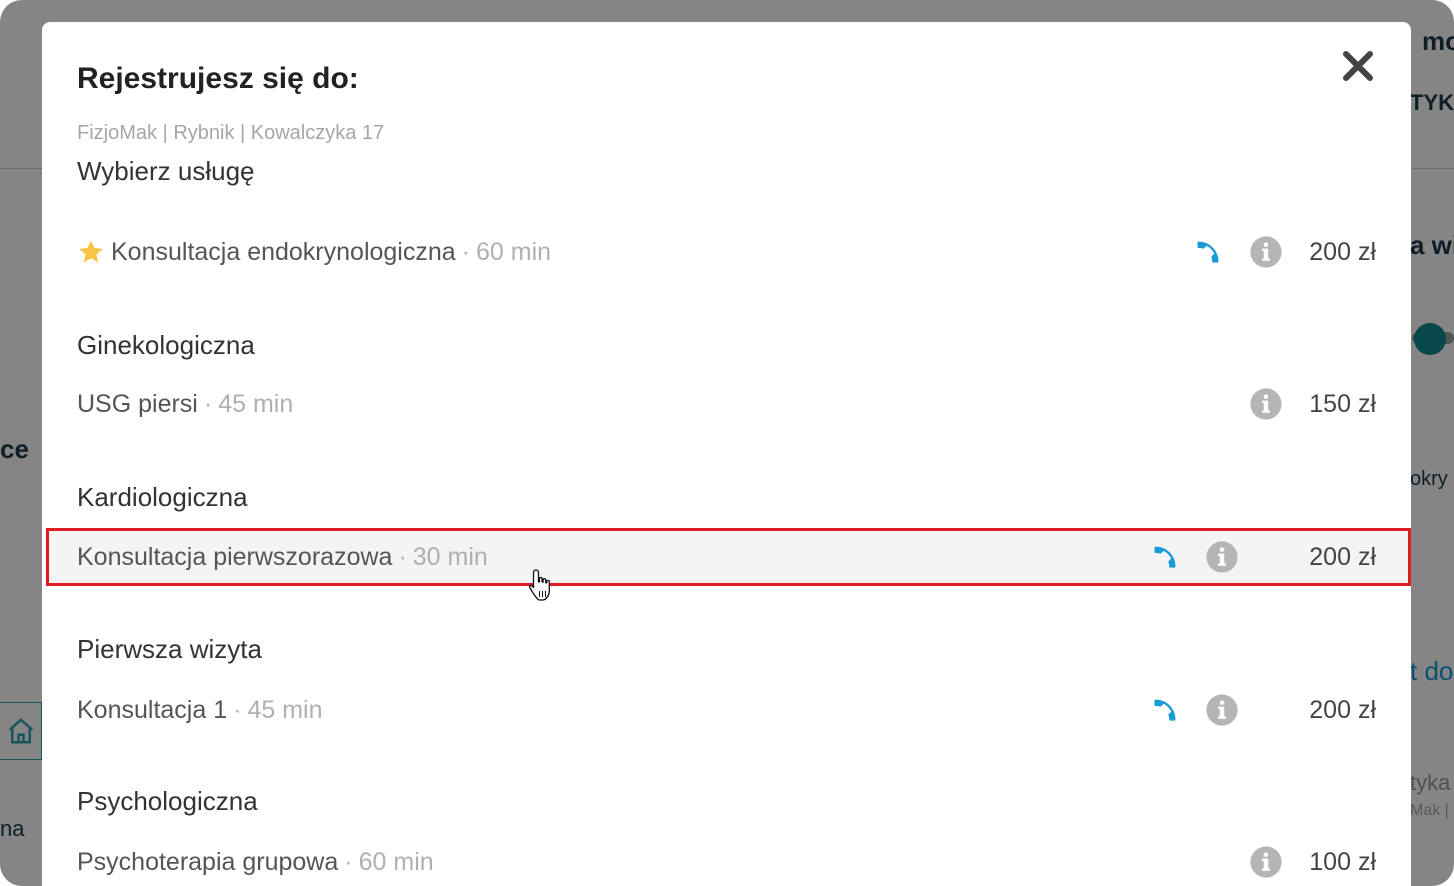 This screenshot has height=886, width=1454. Describe the element at coordinates (728, 710) in the screenshot. I see `service-row: Konsultacja 1 · 45 min 200 zł` at that location.